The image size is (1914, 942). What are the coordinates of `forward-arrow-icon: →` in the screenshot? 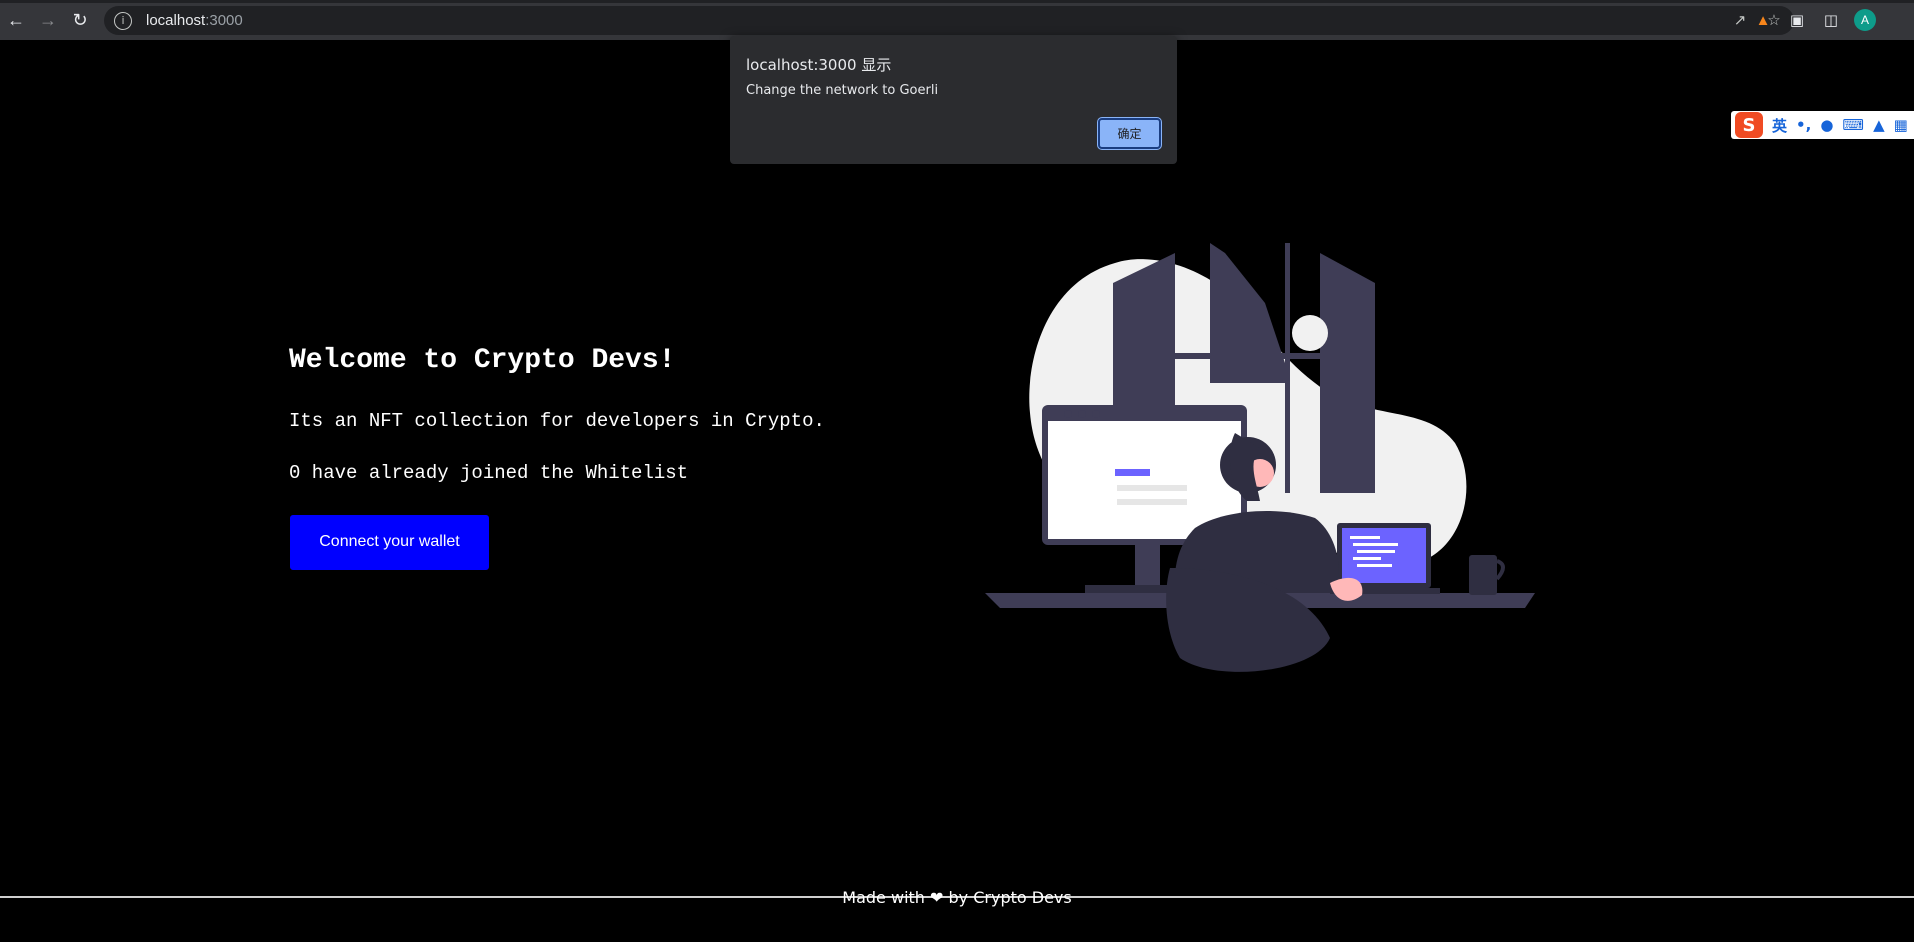 It's located at (48, 20).